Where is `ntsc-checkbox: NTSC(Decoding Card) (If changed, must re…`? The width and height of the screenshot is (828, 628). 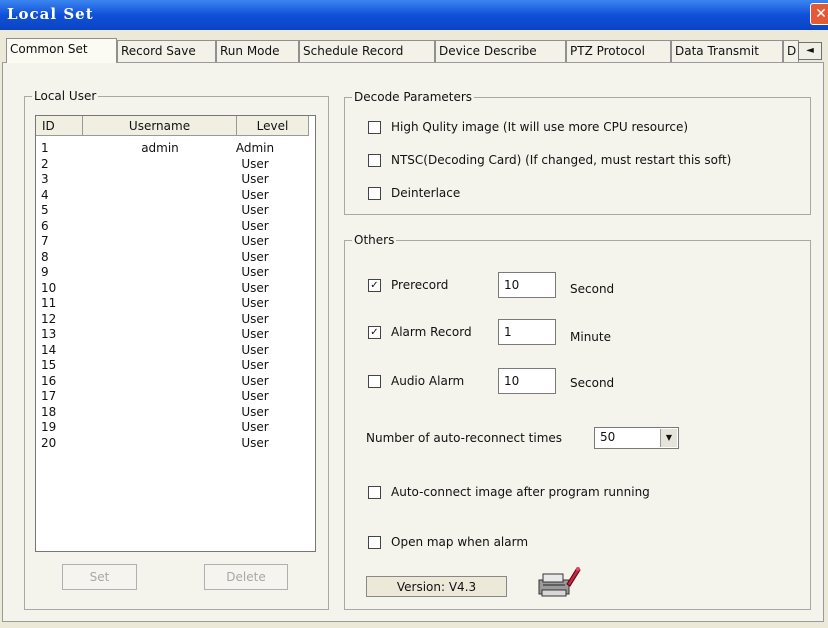
ntsc-checkbox: NTSC(Decoding Card) (If changed, must re… is located at coordinates (549, 161).